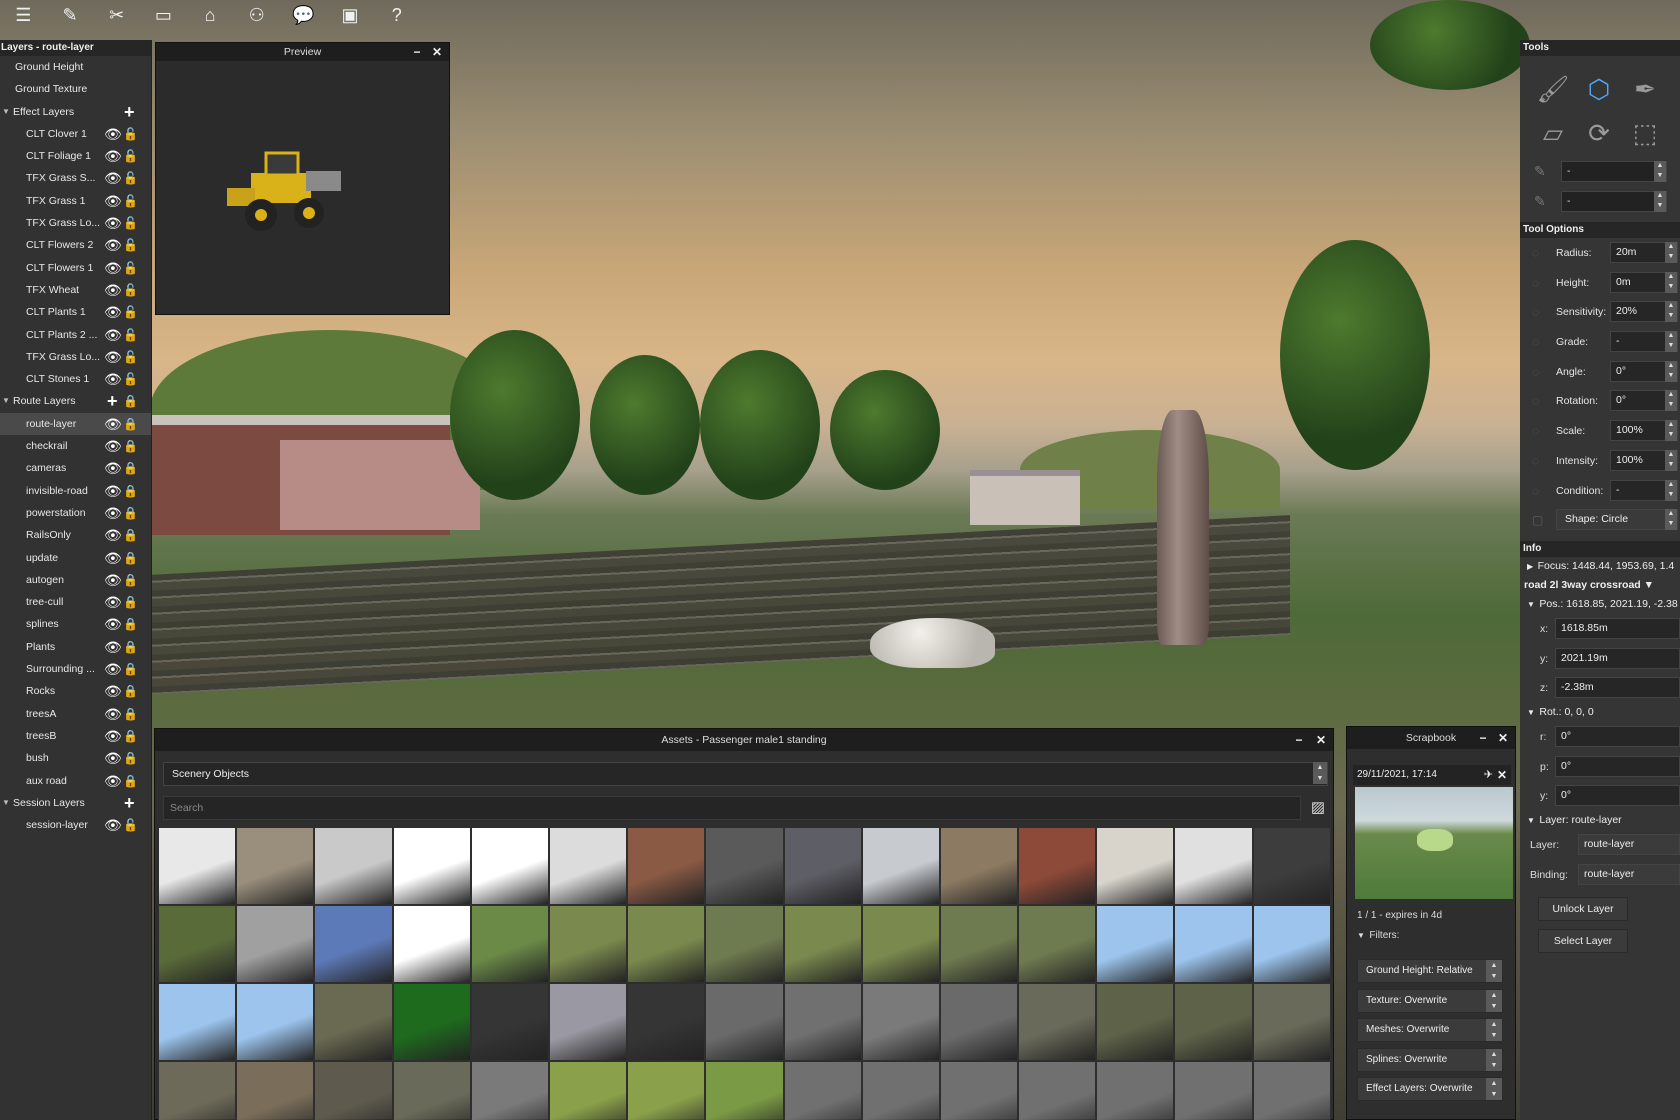 The height and width of the screenshot is (1120, 1680). What do you see at coordinates (129, 803) in the screenshot?
I see `add-layer-icon: +` at bounding box center [129, 803].